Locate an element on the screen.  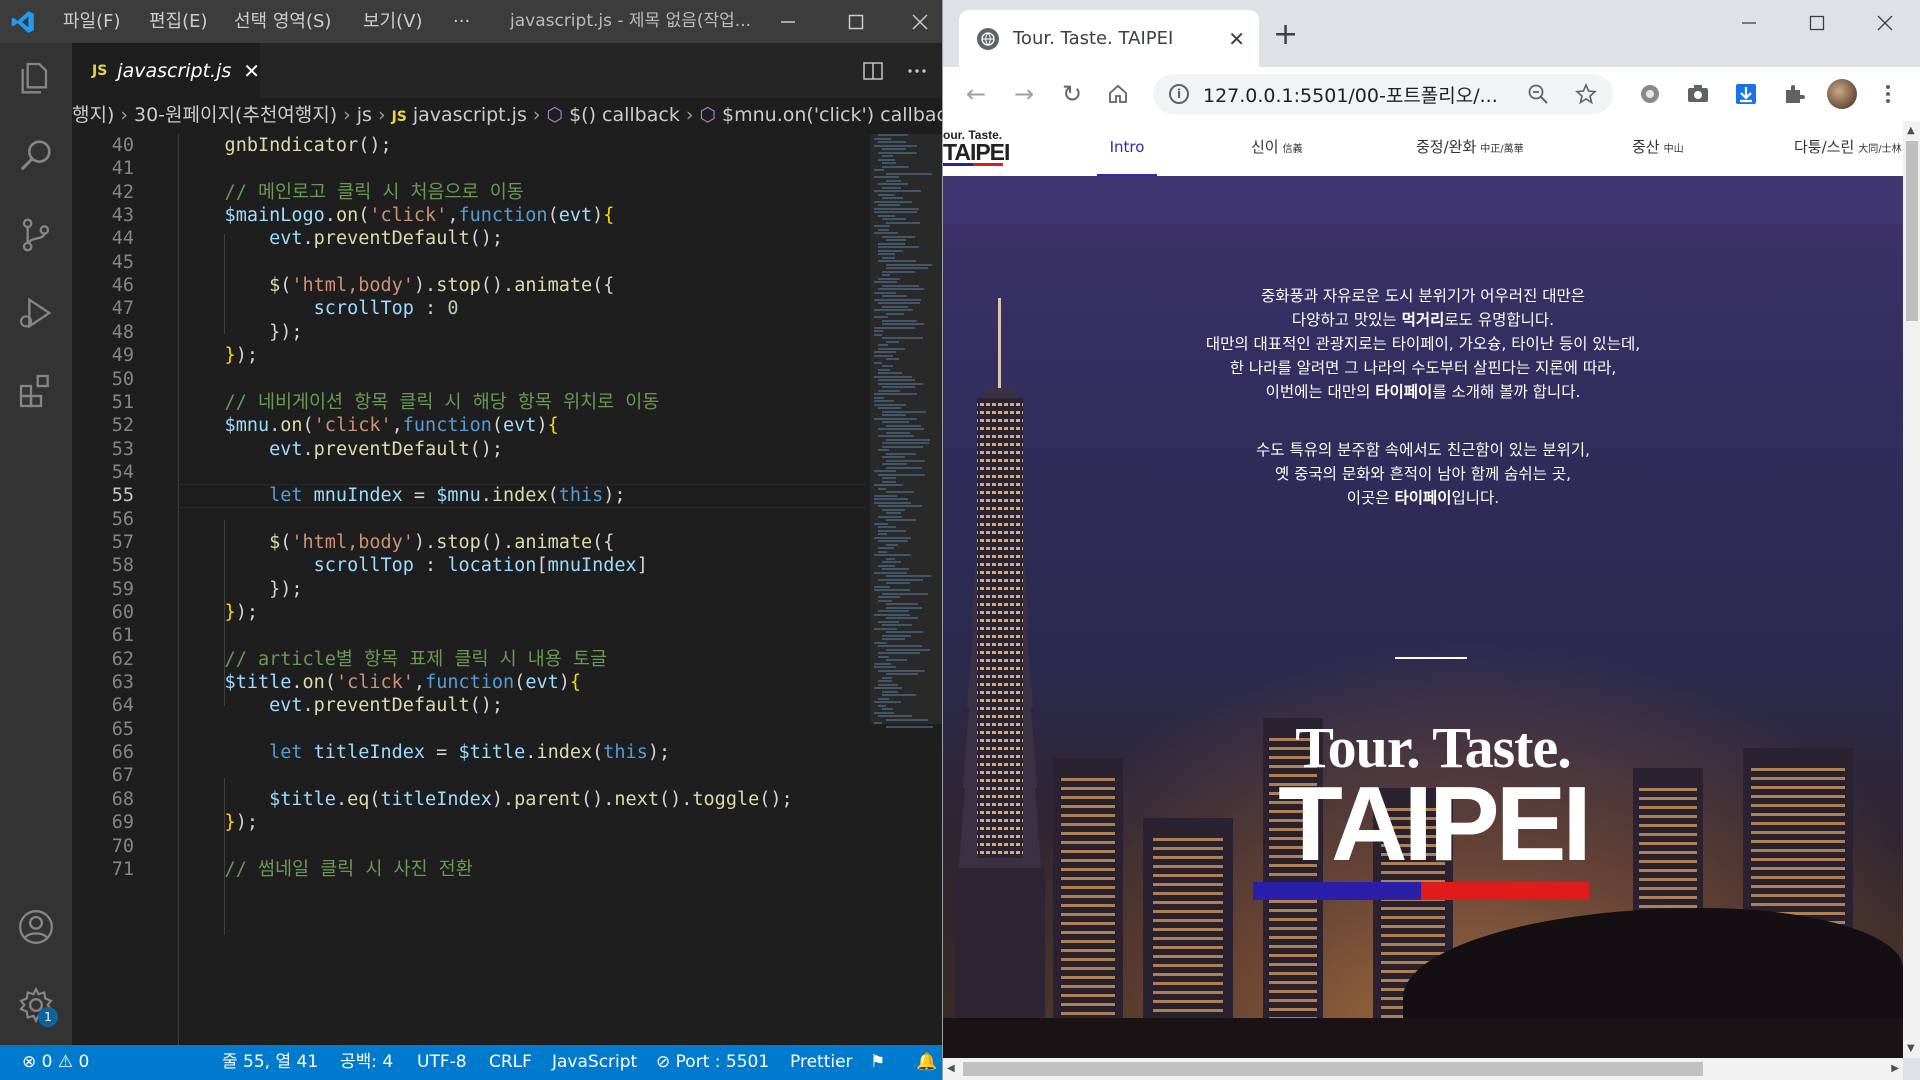
nav-item-zhongshan: 중산 中山 is located at coordinates (1658, 148).